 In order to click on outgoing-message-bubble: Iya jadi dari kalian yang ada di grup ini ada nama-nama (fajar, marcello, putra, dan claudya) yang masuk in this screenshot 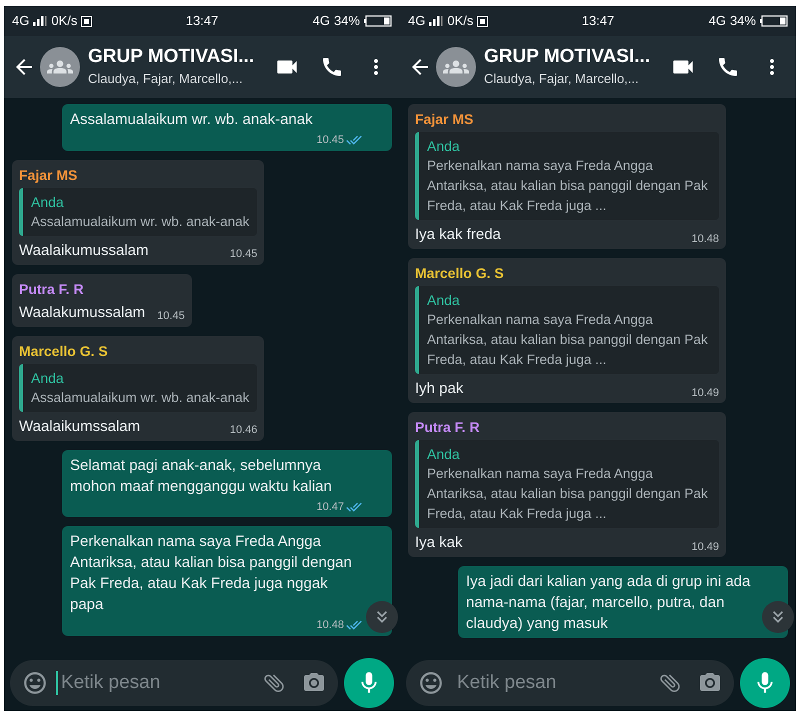, I will do `click(623, 602)`.